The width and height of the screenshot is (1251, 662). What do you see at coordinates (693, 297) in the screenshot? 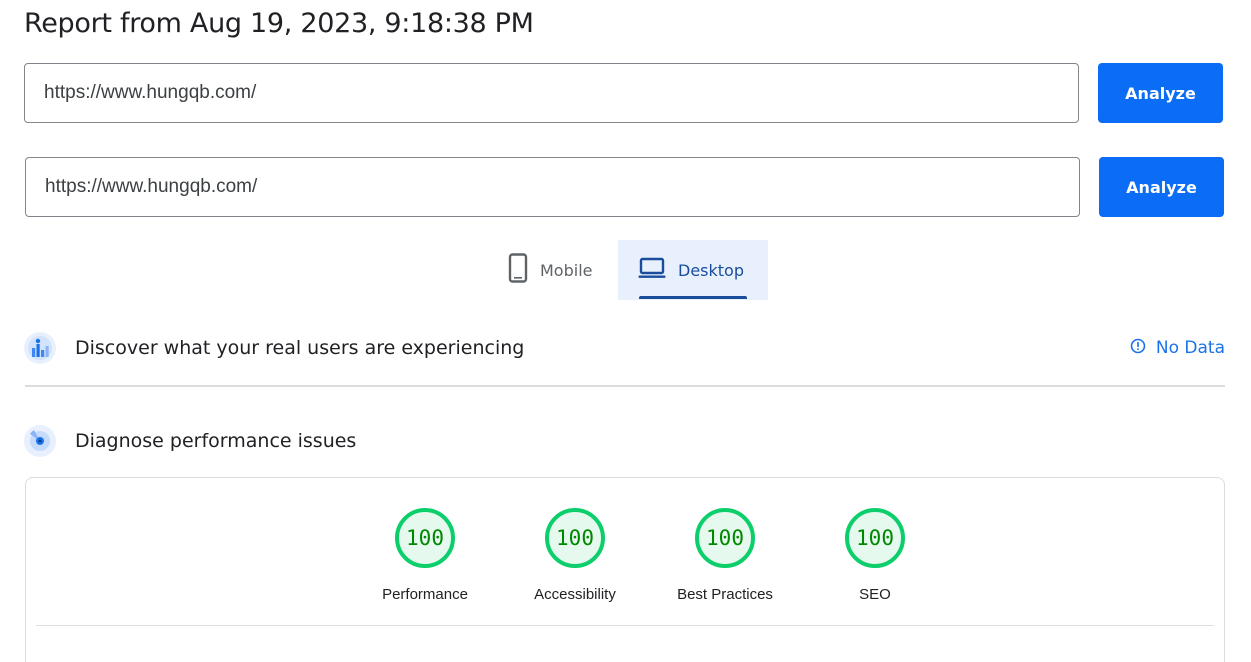
I see `selected-tab-indicator` at bounding box center [693, 297].